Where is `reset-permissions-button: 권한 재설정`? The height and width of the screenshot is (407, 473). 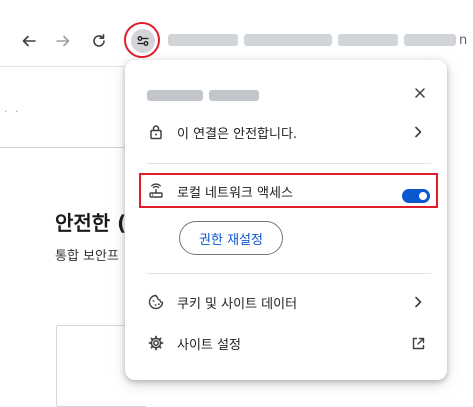
reset-permissions-button: 권한 재설정 is located at coordinates (231, 238).